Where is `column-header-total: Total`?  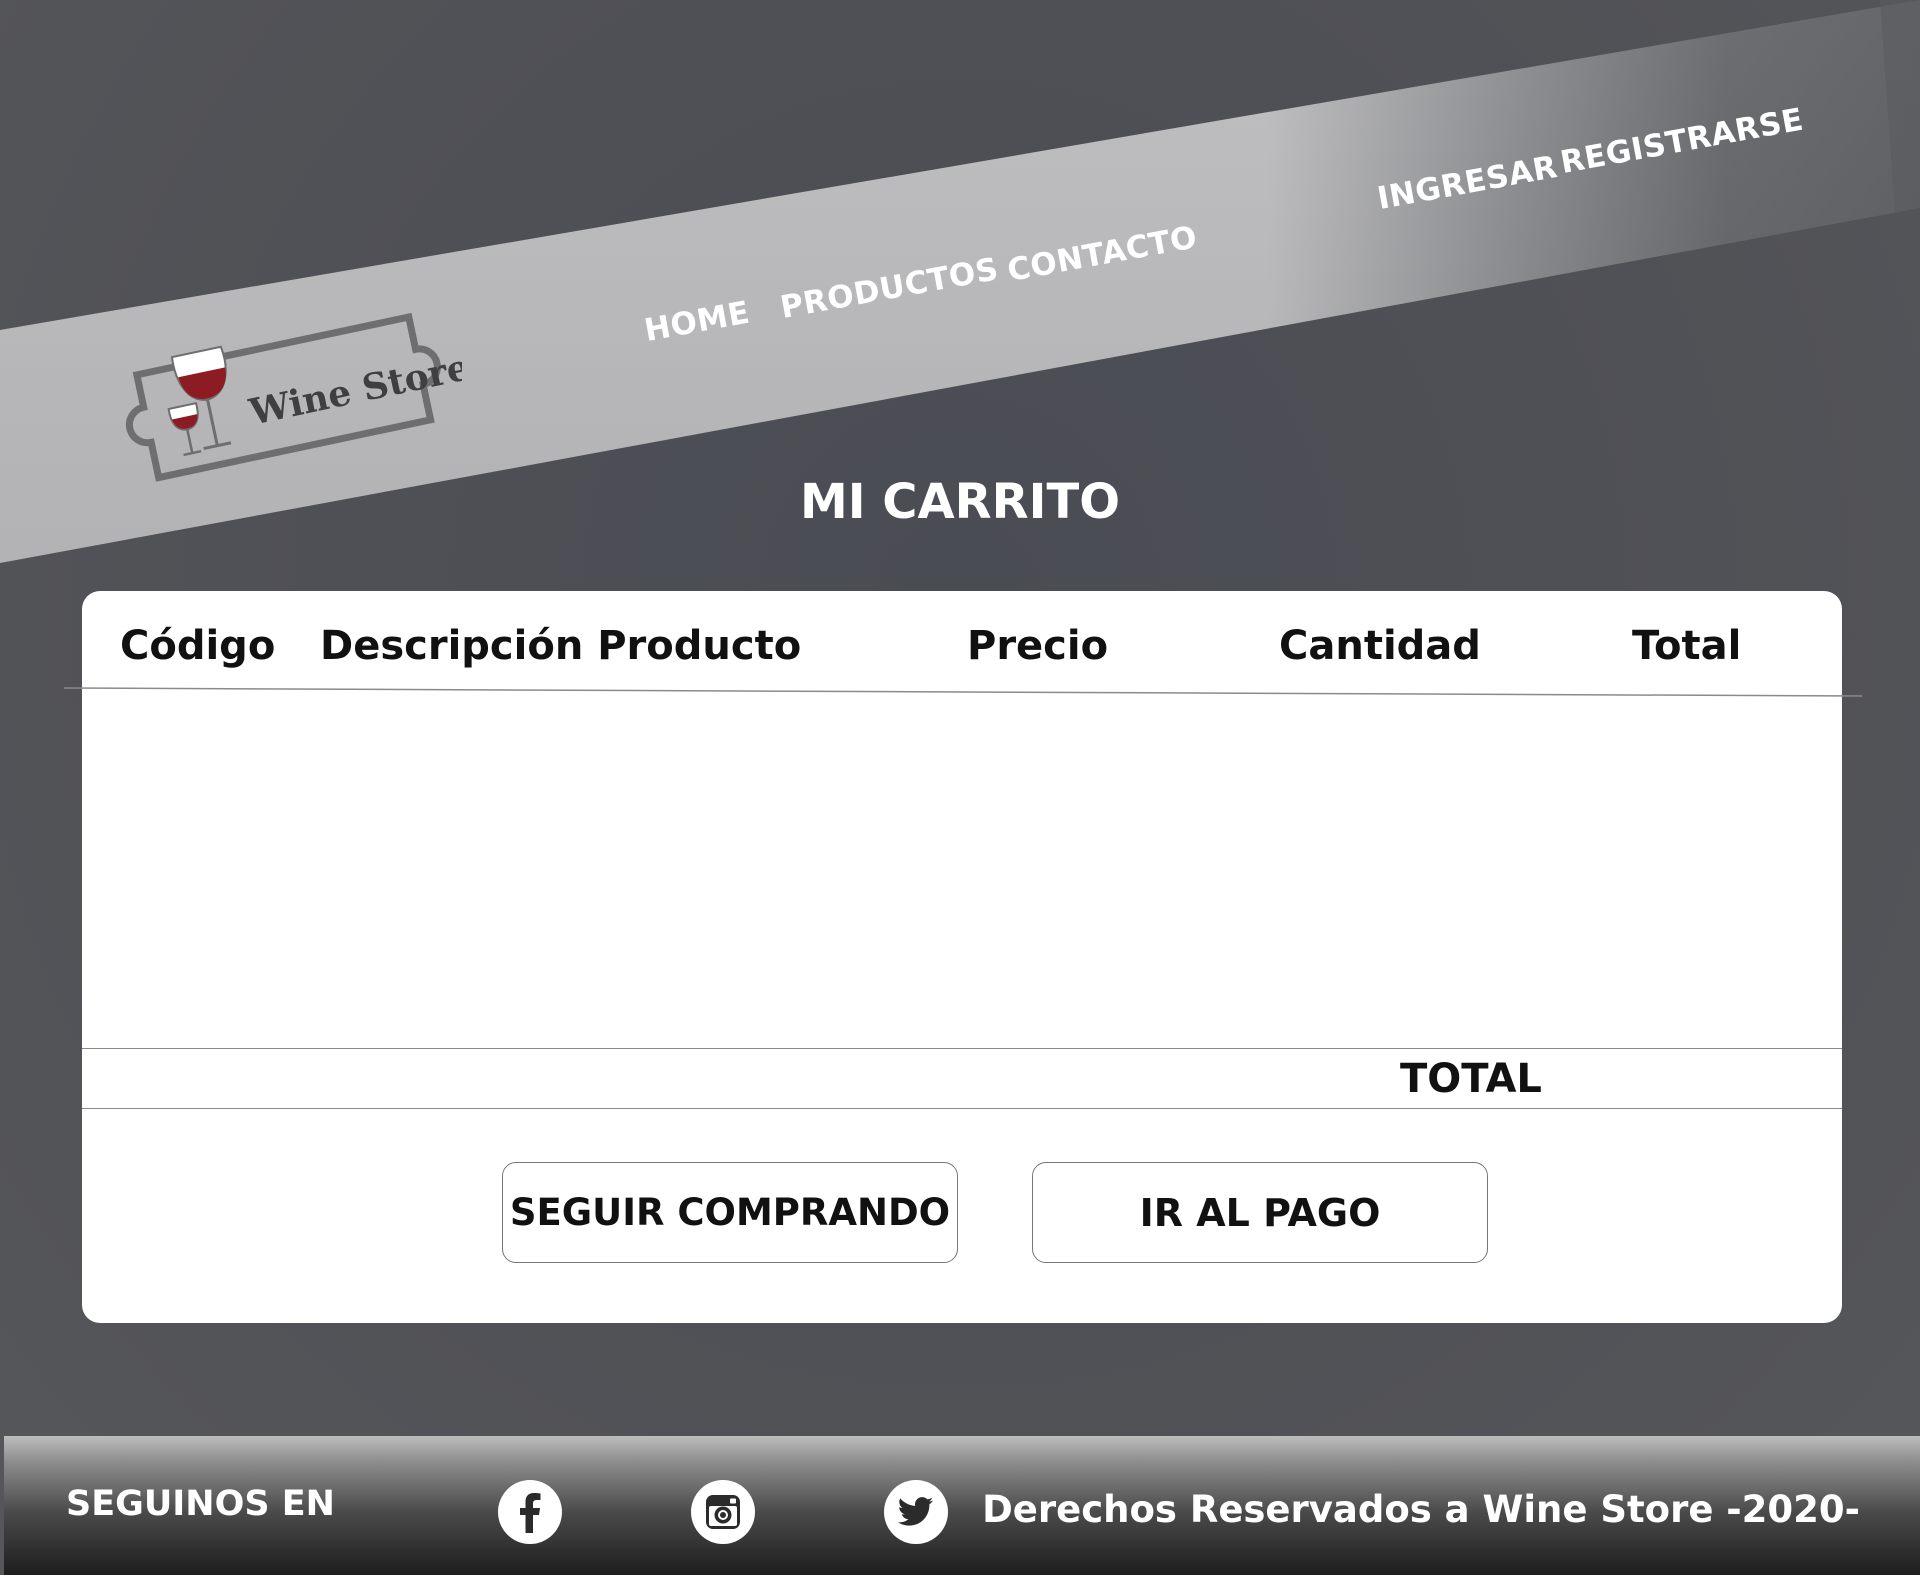
column-header-total: Total is located at coordinates (1687, 646).